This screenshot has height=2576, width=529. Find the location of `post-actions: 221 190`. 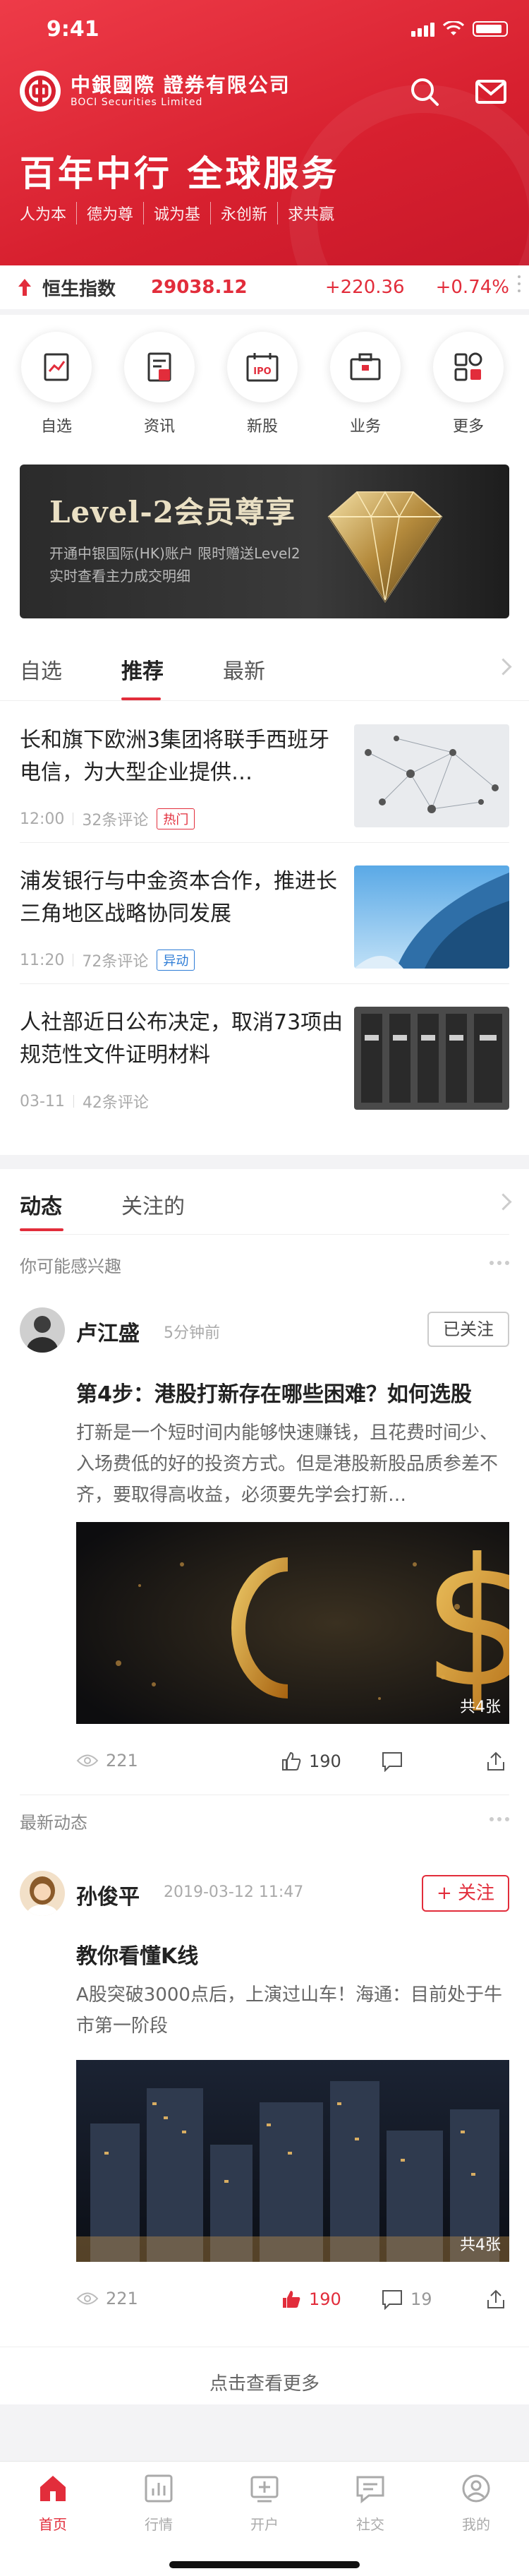

post-actions: 221 190 is located at coordinates (292, 1765).